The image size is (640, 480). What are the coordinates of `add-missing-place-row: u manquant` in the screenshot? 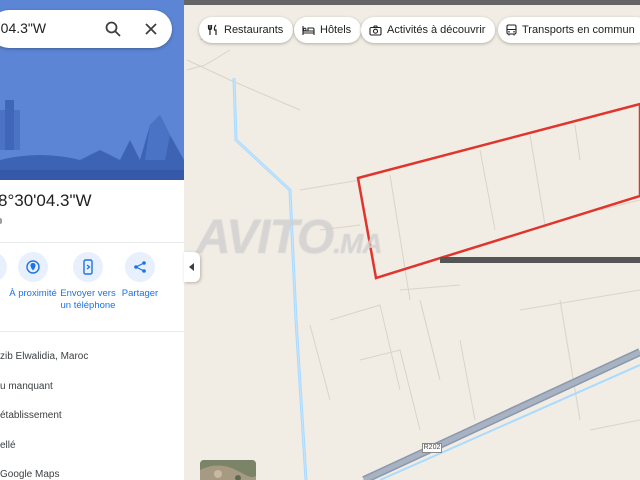 It's located at (26, 386).